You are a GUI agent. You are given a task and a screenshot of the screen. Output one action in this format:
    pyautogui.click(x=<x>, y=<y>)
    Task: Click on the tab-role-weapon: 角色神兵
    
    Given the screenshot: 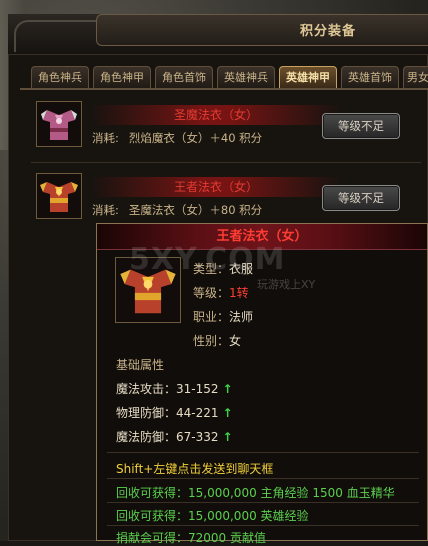 What is the action you would take?
    pyautogui.click(x=60, y=77)
    